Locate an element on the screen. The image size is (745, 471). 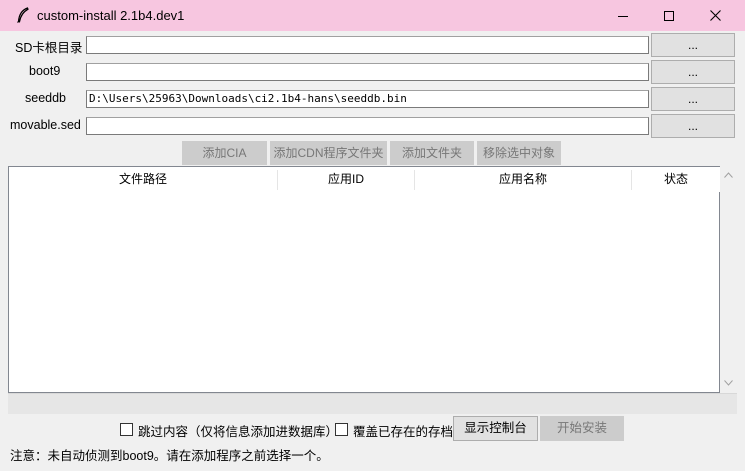
skip-contents-label: 跳过内容（仅将信息添加进数据库） is located at coordinates (238, 430).